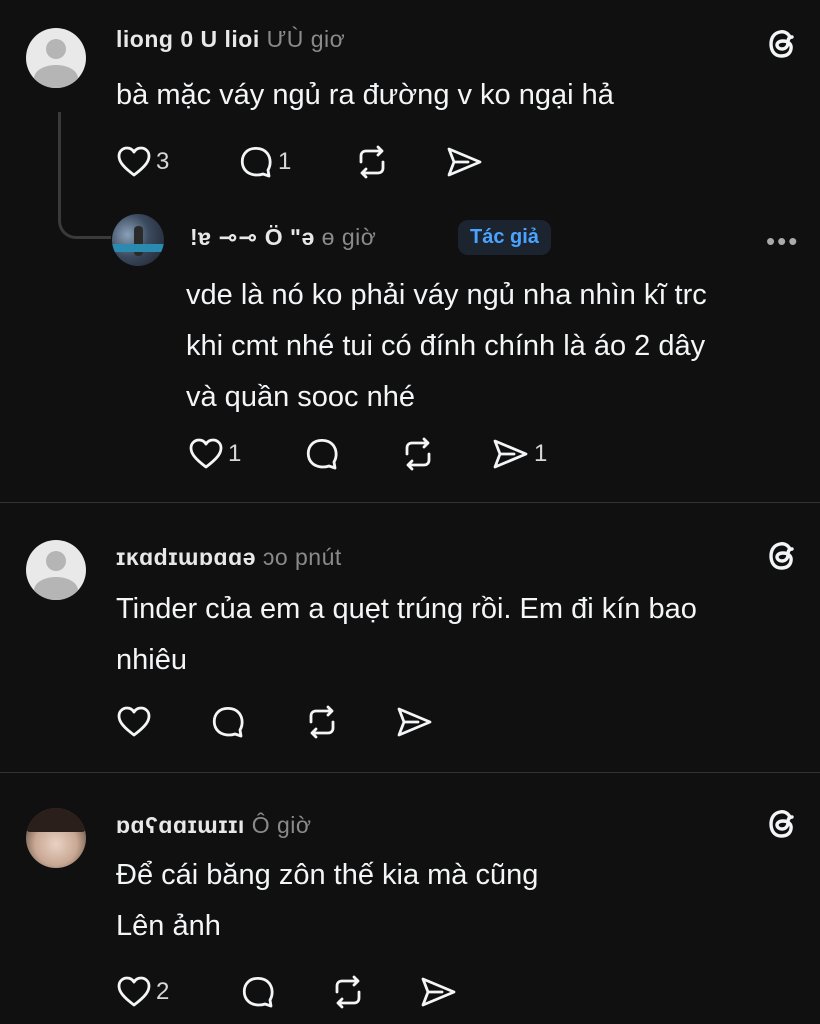 Image resolution: width=820 pixels, height=1024 pixels. What do you see at coordinates (365, 95) in the screenshot?
I see `comment-text: bà mặc váy ngủ ra đường v ko ngại hả` at bounding box center [365, 95].